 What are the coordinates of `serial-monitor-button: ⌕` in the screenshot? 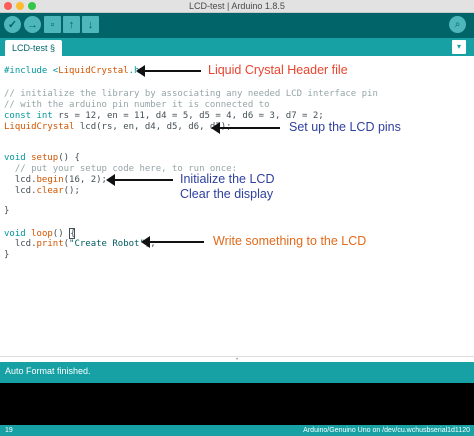 It's located at (457, 24).